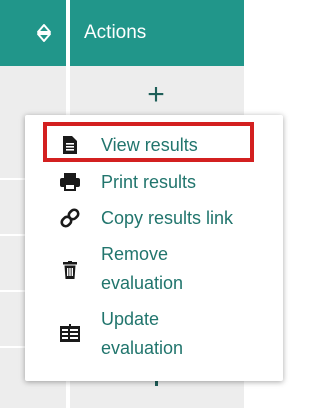 This screenshot has width=320, height=408. I want to click on sort-column-header, so click(33, 33).